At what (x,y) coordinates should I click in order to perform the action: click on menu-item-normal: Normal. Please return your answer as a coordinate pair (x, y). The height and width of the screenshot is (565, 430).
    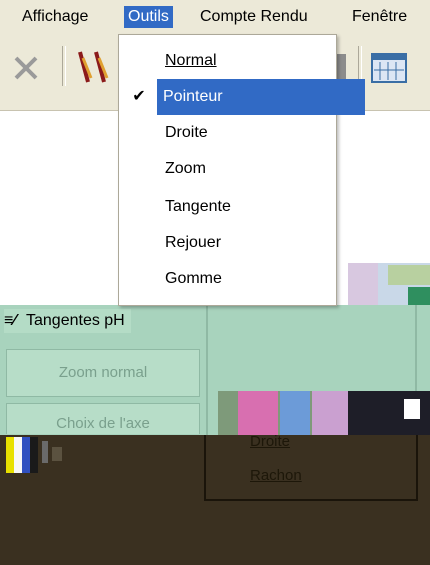
    Looking at the image, I should click on (227, 61).